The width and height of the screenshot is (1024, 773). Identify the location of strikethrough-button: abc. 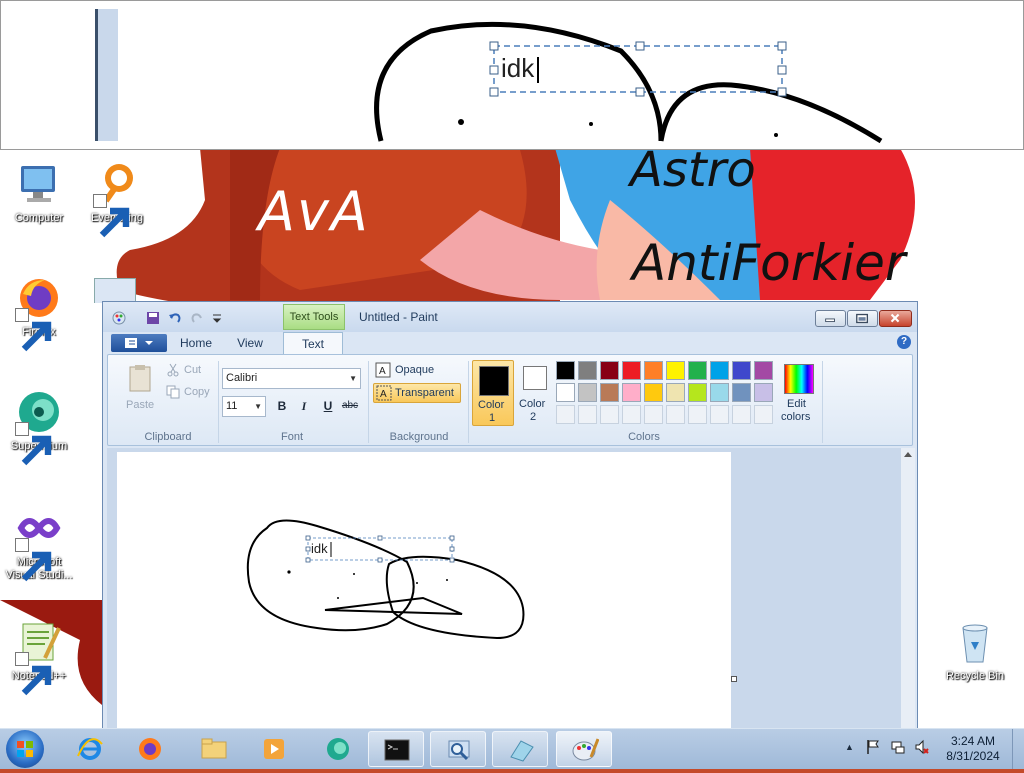
(350, 406).